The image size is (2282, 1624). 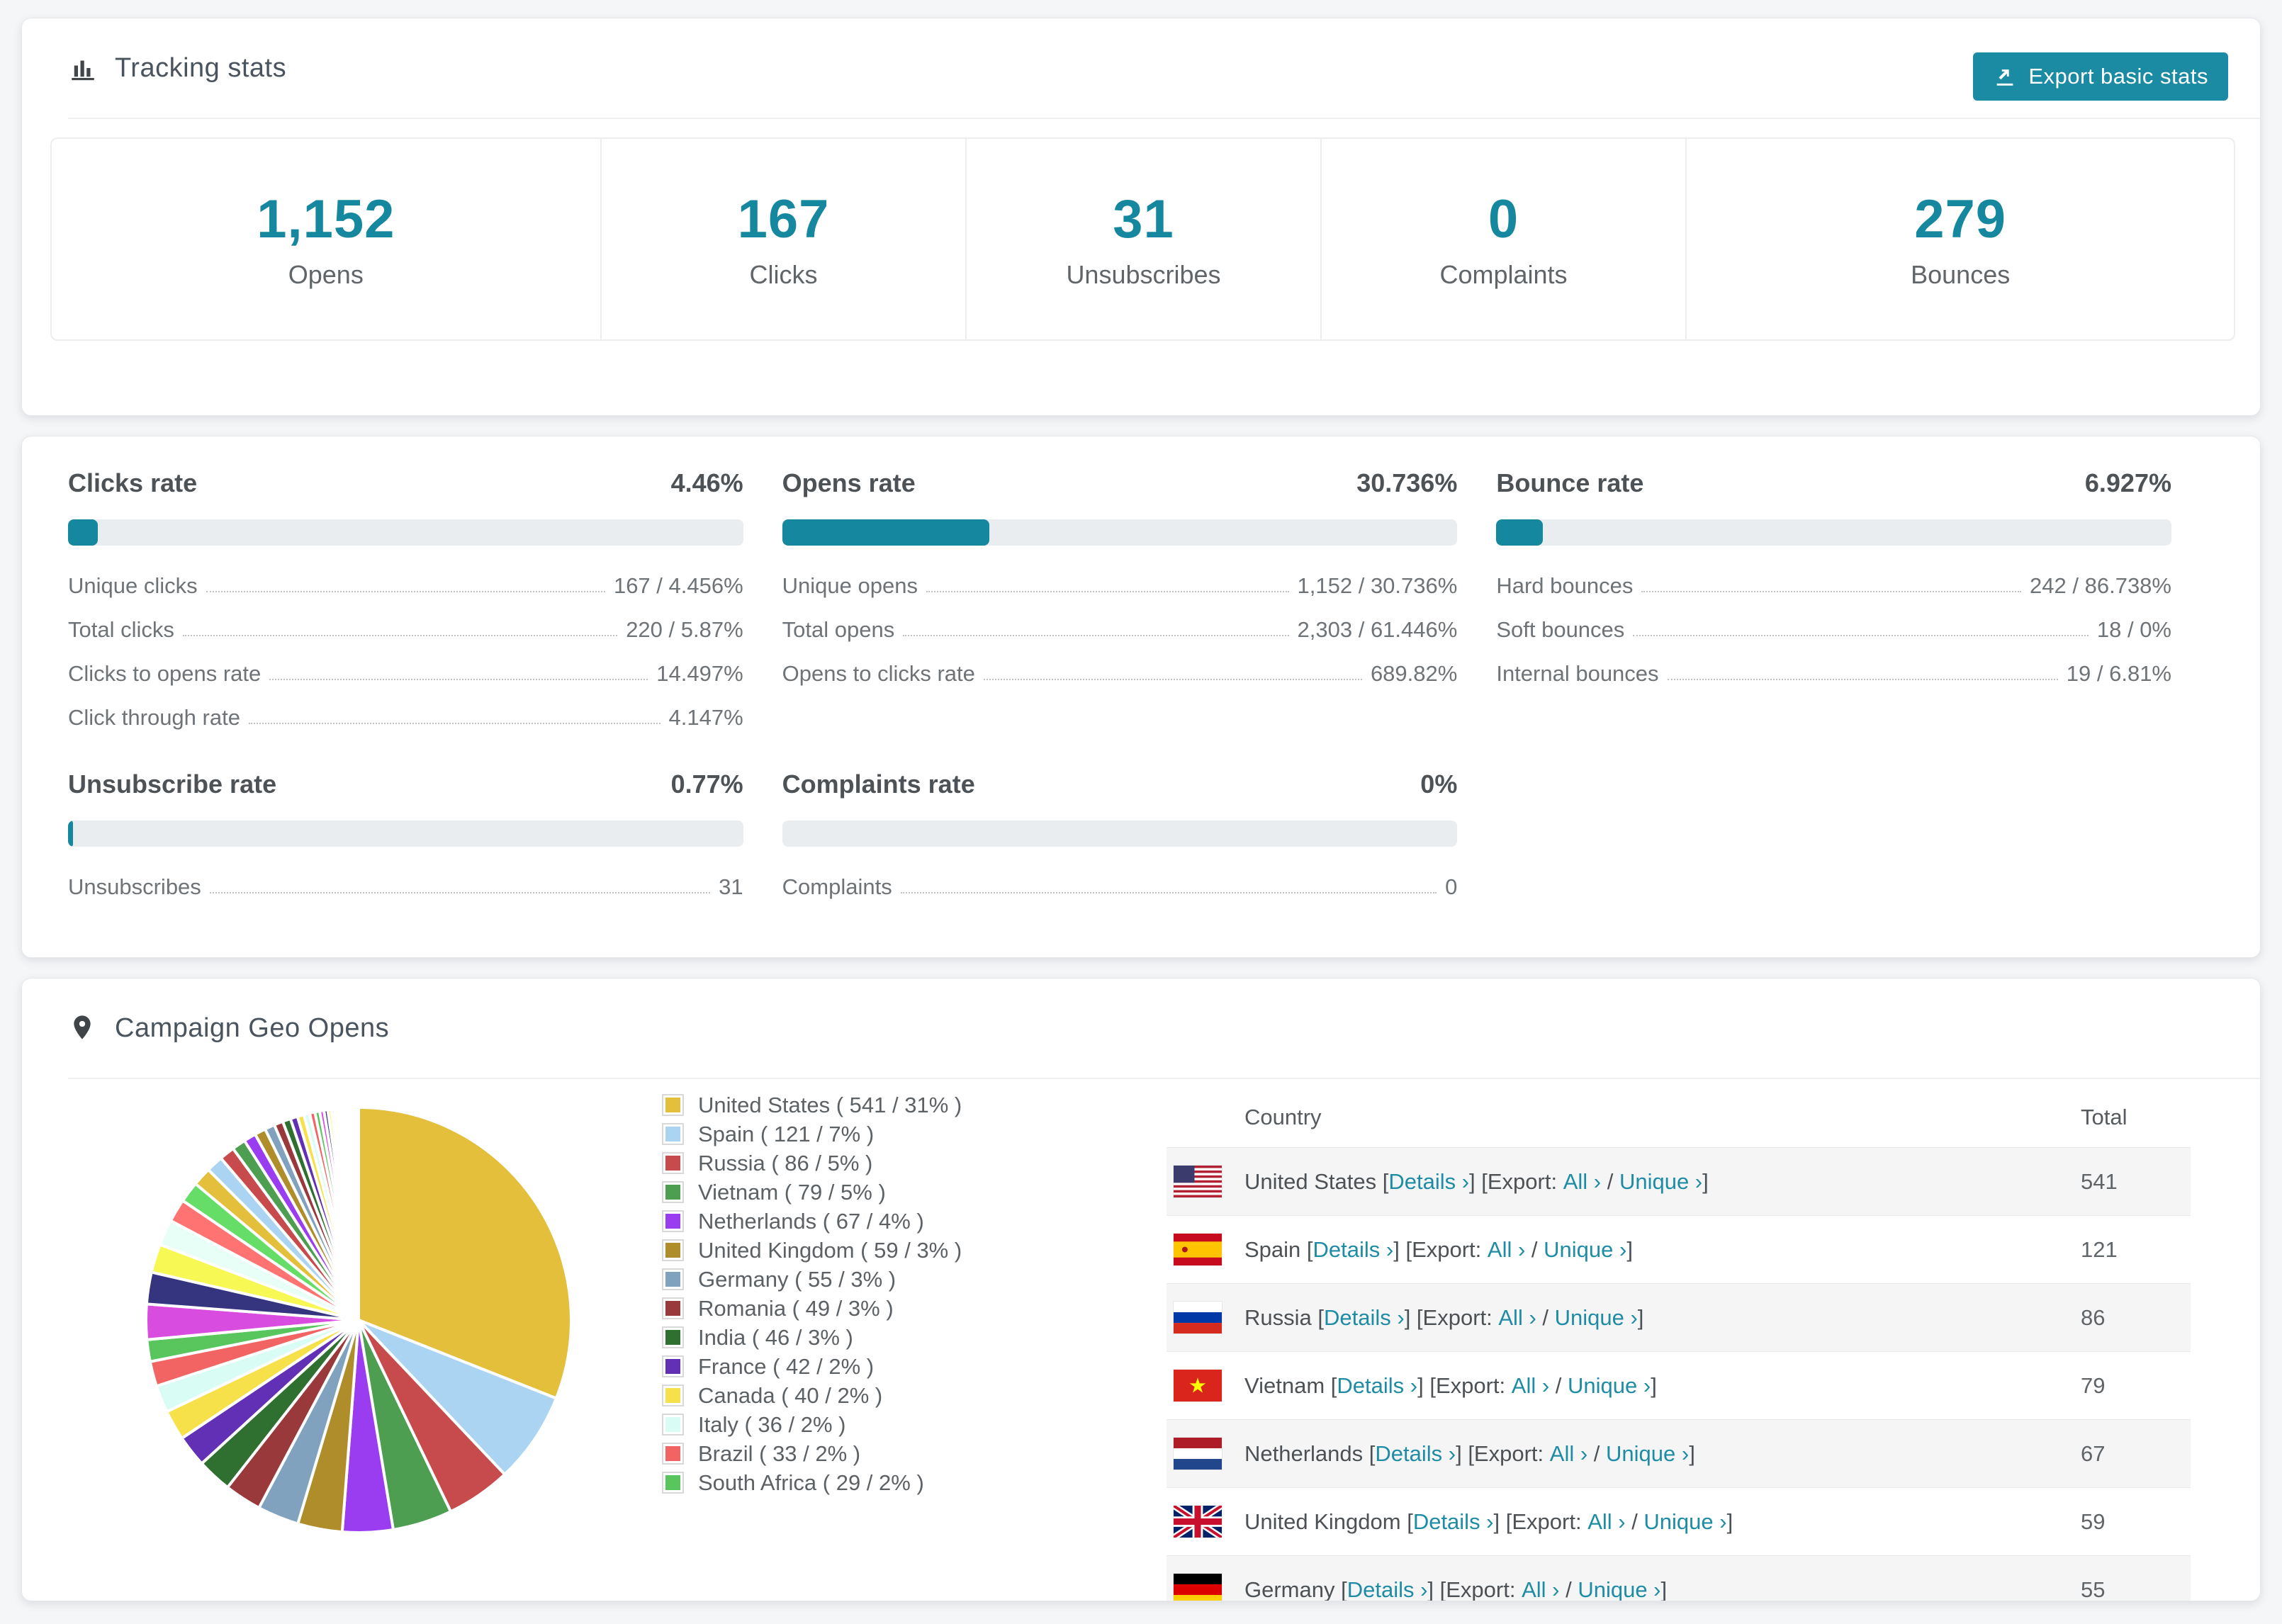 What do you see at coordinates (776, 1337) in the screenshot?
I see `legend-label: India ( 46 / 3% )` at bounding box center [776, 1337].